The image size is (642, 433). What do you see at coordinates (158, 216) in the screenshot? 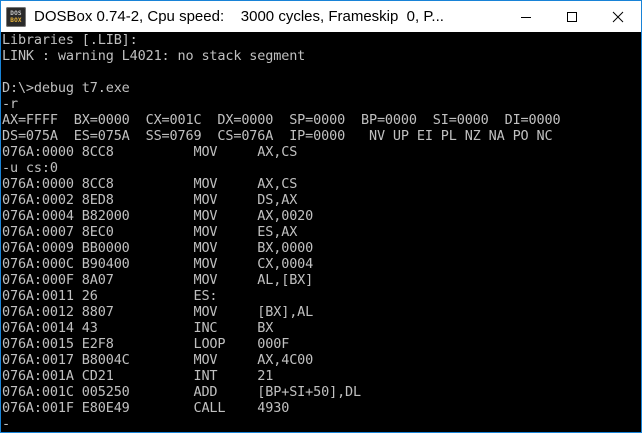
I see `console-line: 076A:0004 B82000 MOV AX,0020` at bounding box center [158, 216].